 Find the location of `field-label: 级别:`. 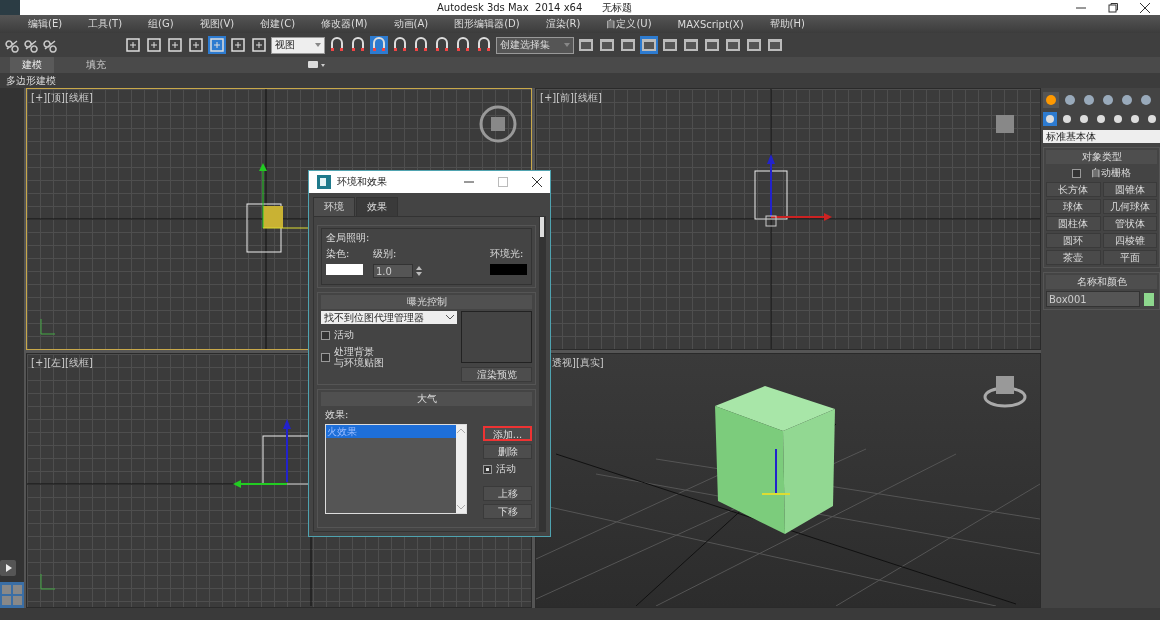

field-label: 级别: is located at coordinates (385, 254).